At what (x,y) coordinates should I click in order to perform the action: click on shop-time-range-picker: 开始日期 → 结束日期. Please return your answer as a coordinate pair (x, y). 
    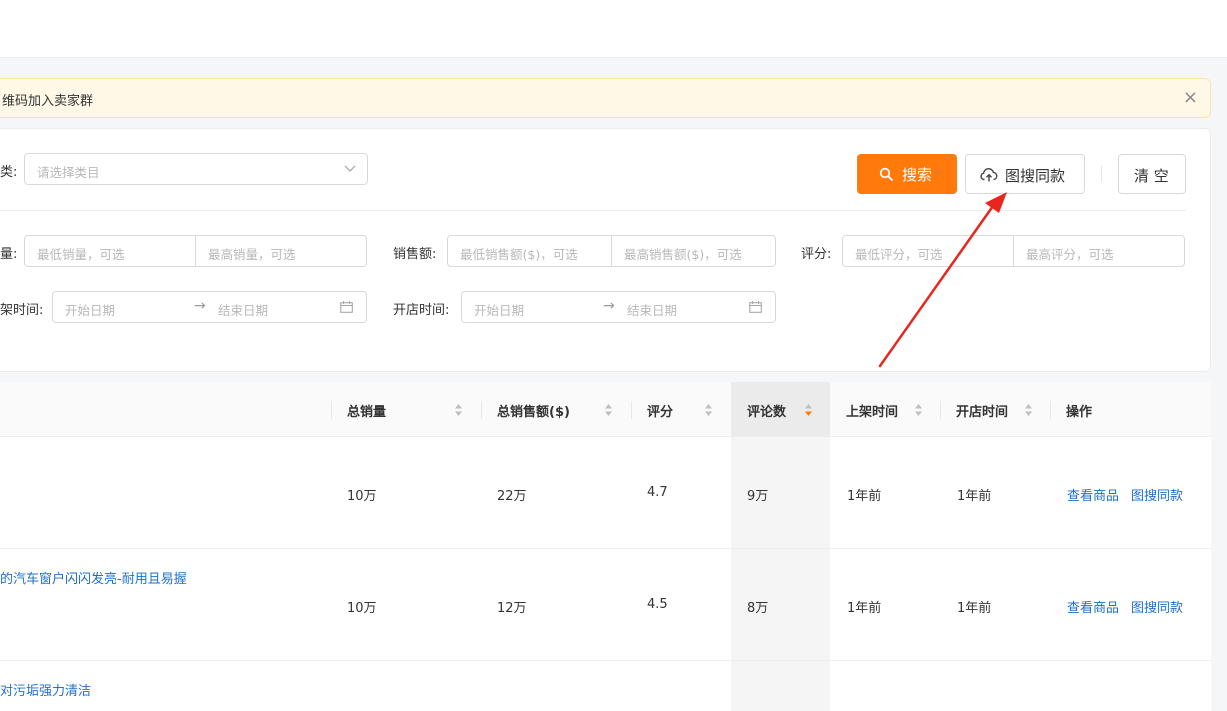
    Looking at the image, I should click on (618, 307).